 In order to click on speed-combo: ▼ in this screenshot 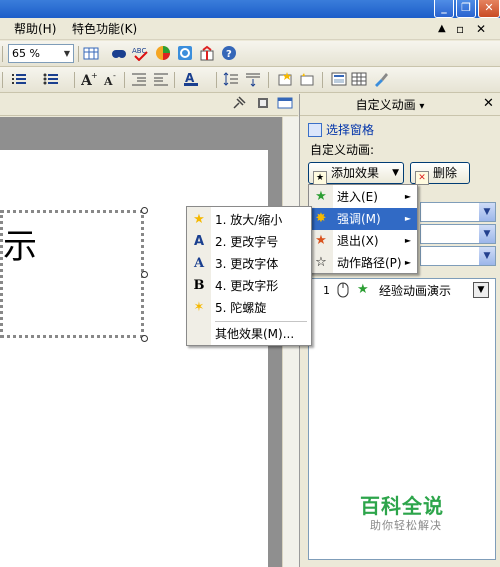, I will do `click(458, 256)`.